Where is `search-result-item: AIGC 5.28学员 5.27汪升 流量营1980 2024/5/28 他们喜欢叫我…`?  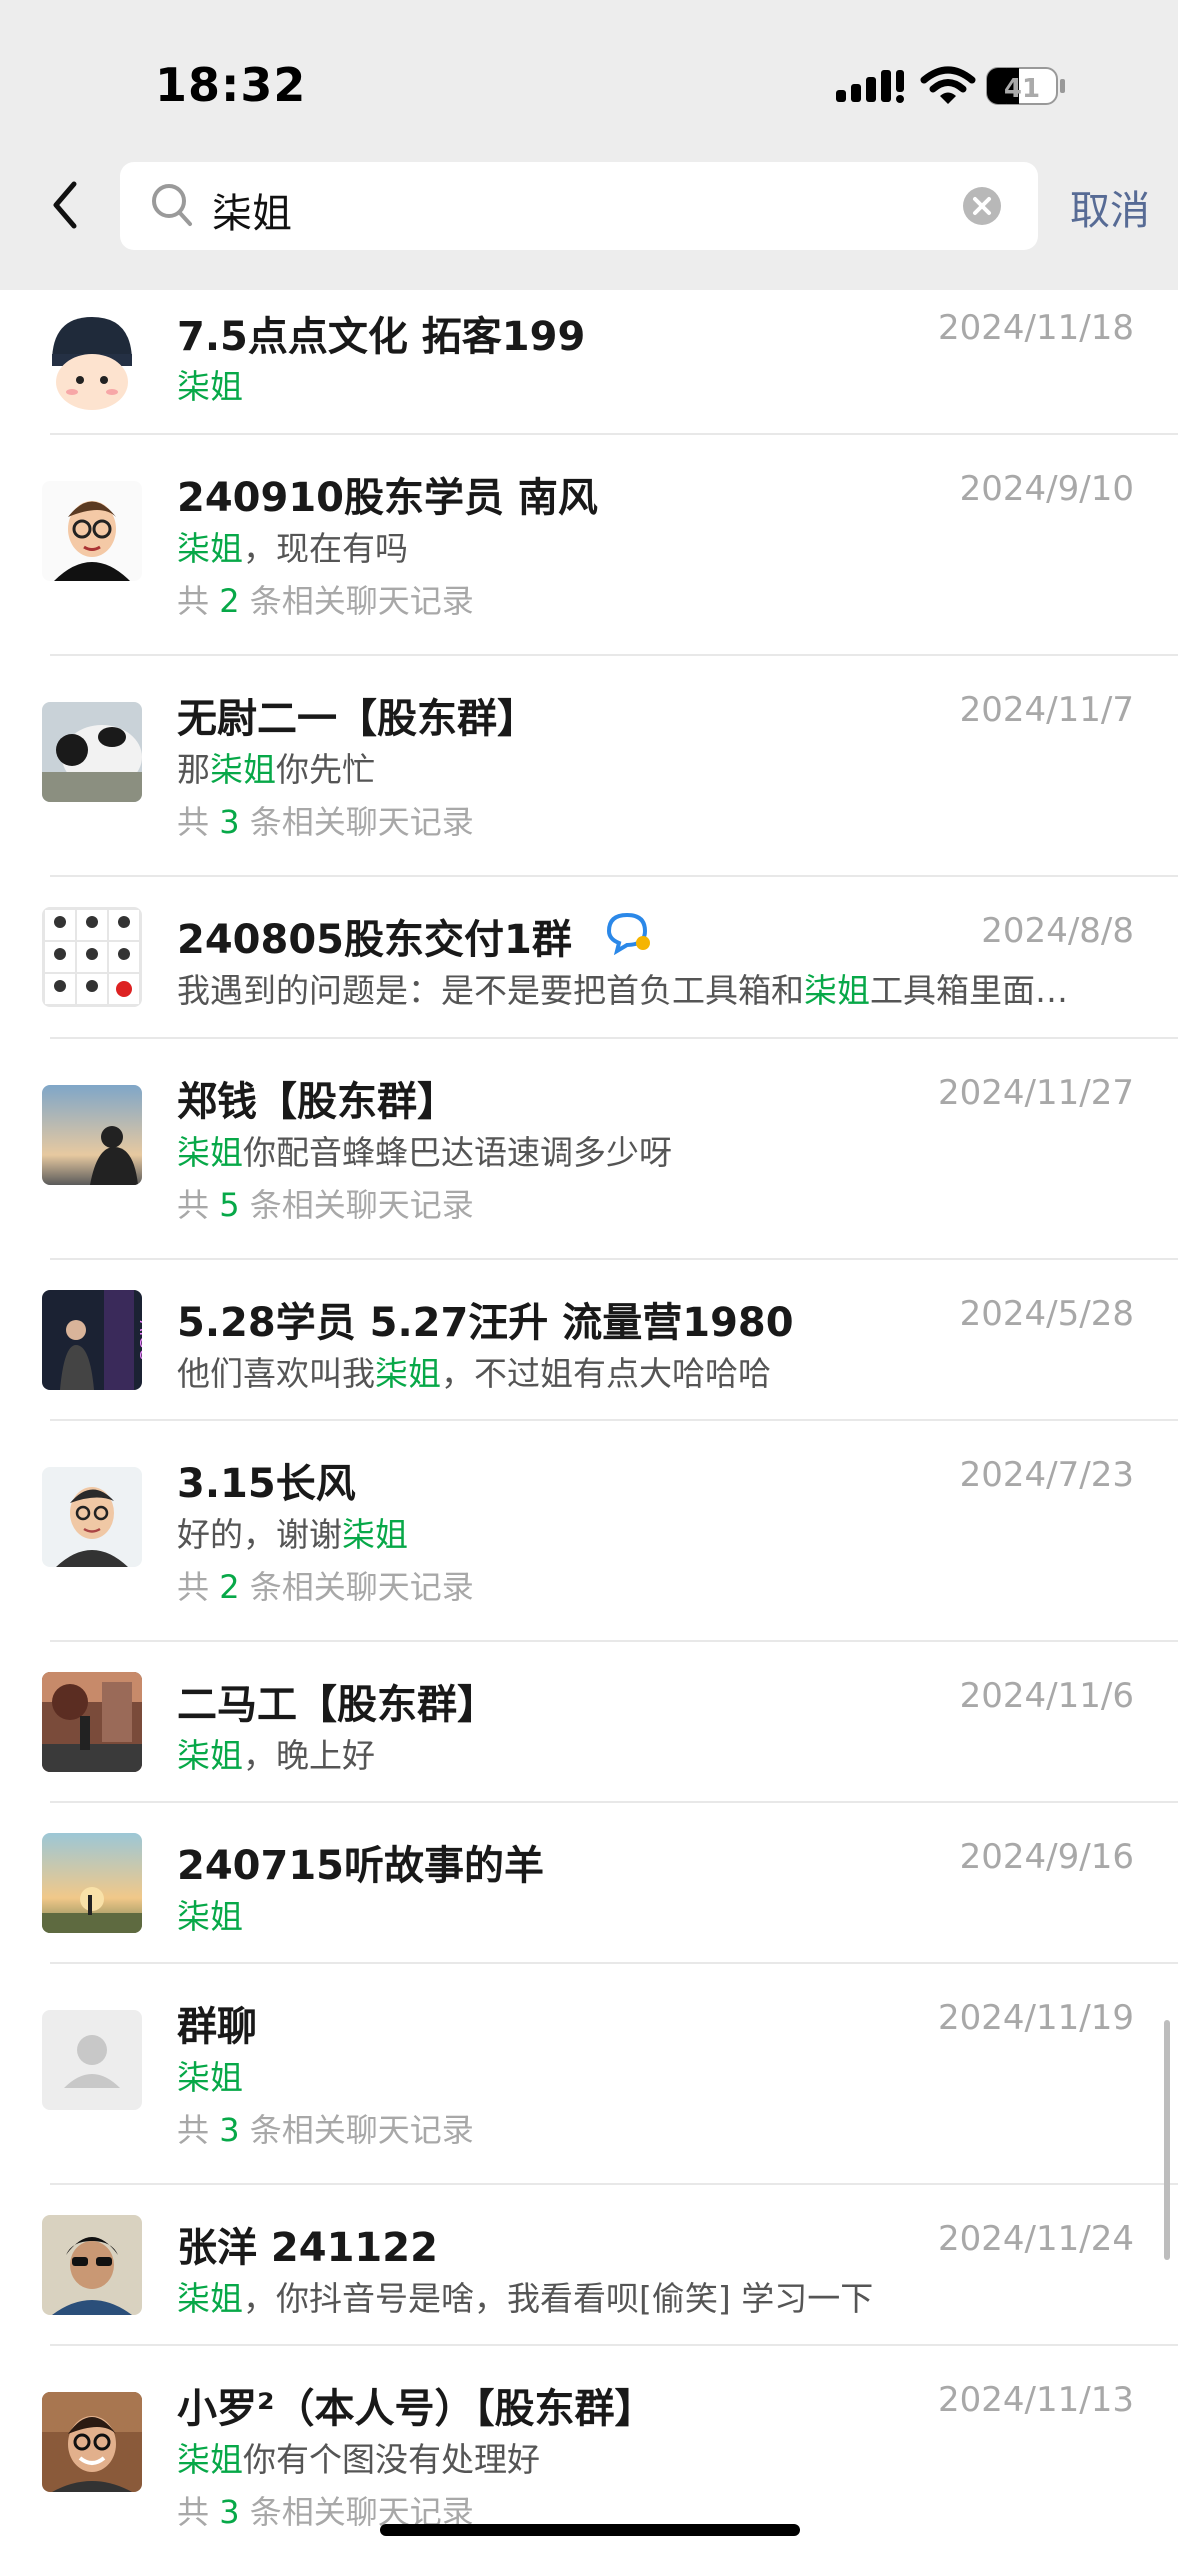 search-result-item: AIGC 5.28学员 5.27汪升 流量营1980 2024/5/28 他们喜欢叫我… is located at coordinates (589, 1340).